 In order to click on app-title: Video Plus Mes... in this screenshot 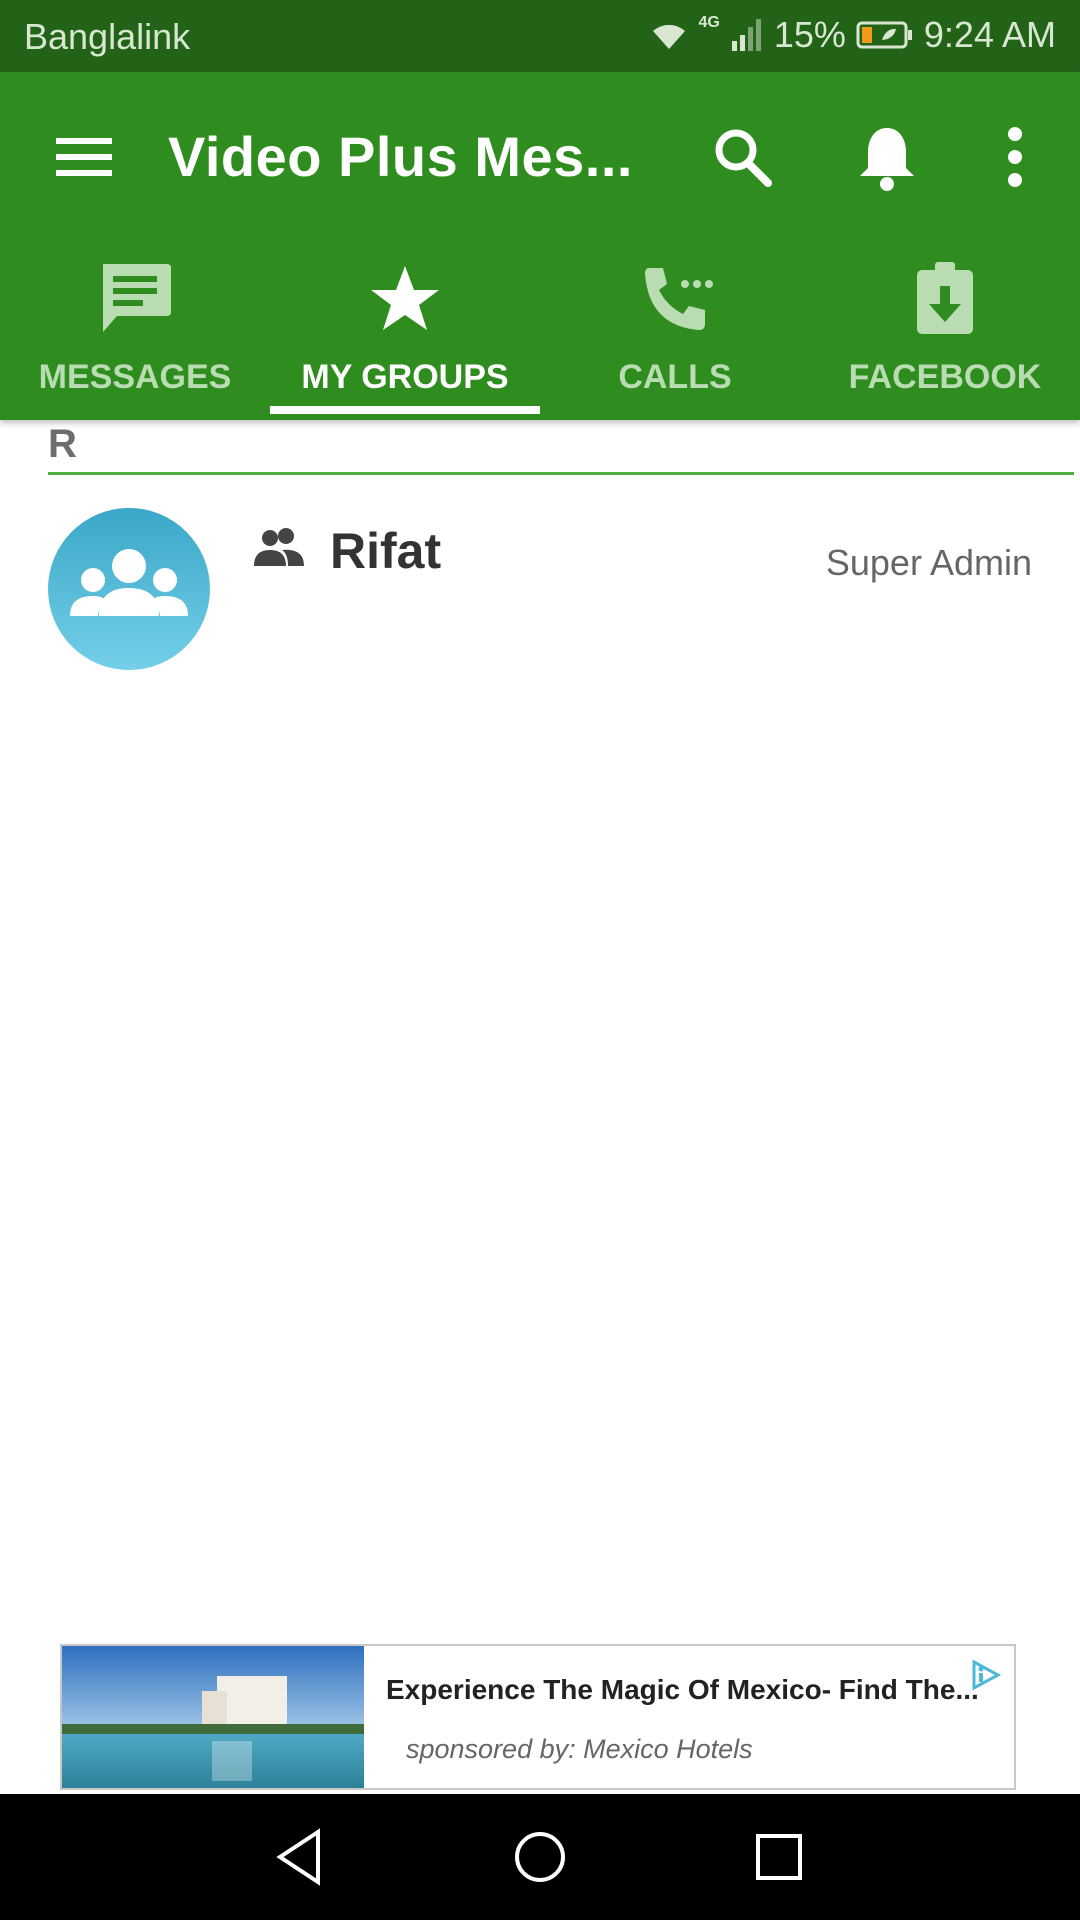, I will do `click(400, 156)`.